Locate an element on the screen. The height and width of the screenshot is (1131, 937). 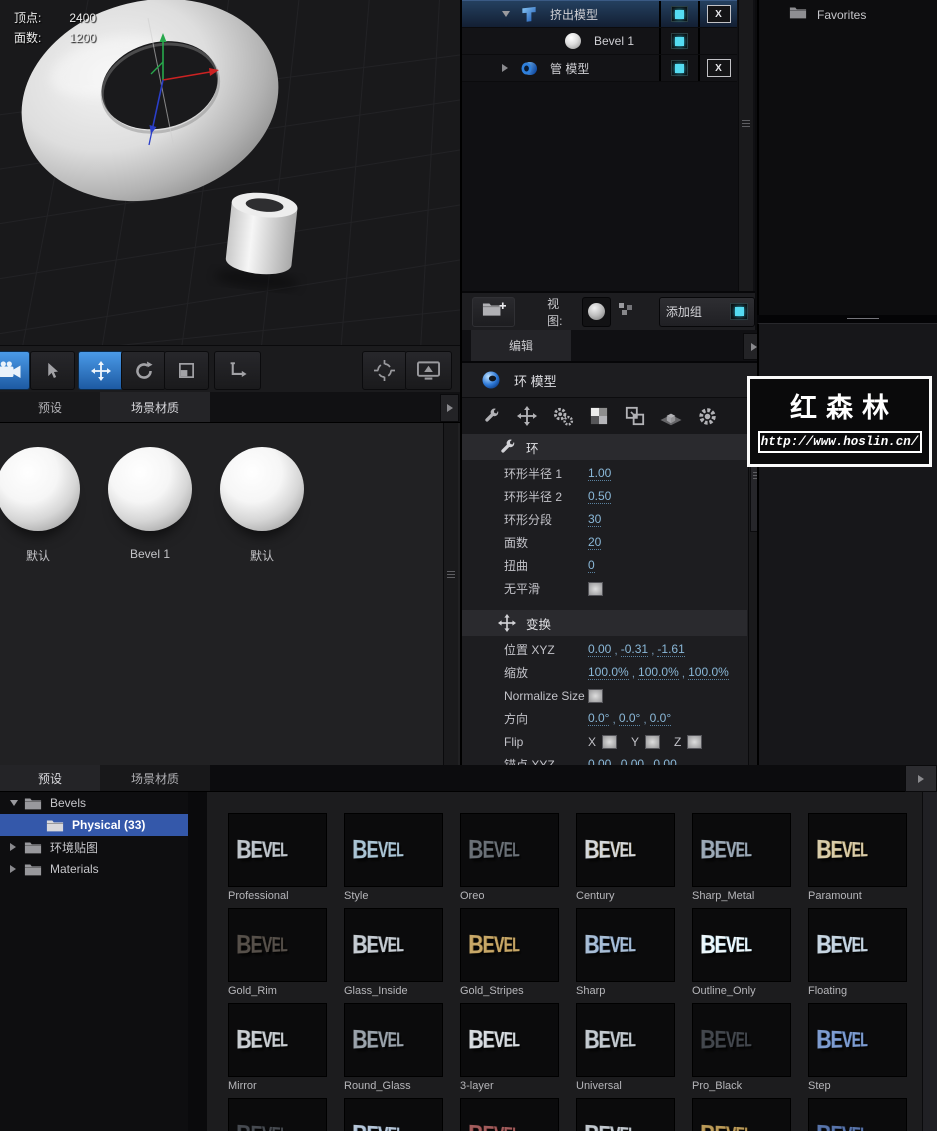
preset-item: BEVEL Round_Glass is located at coordinates (393, 1048).